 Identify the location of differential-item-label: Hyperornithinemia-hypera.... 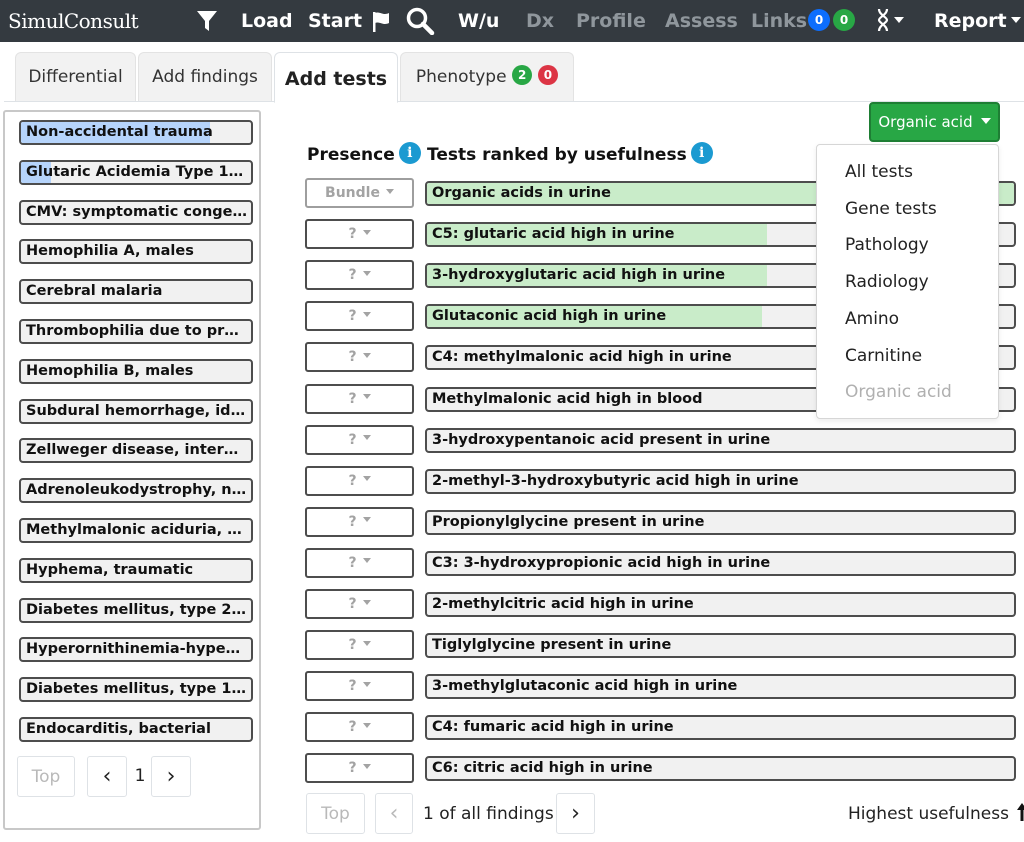
(136, 649).